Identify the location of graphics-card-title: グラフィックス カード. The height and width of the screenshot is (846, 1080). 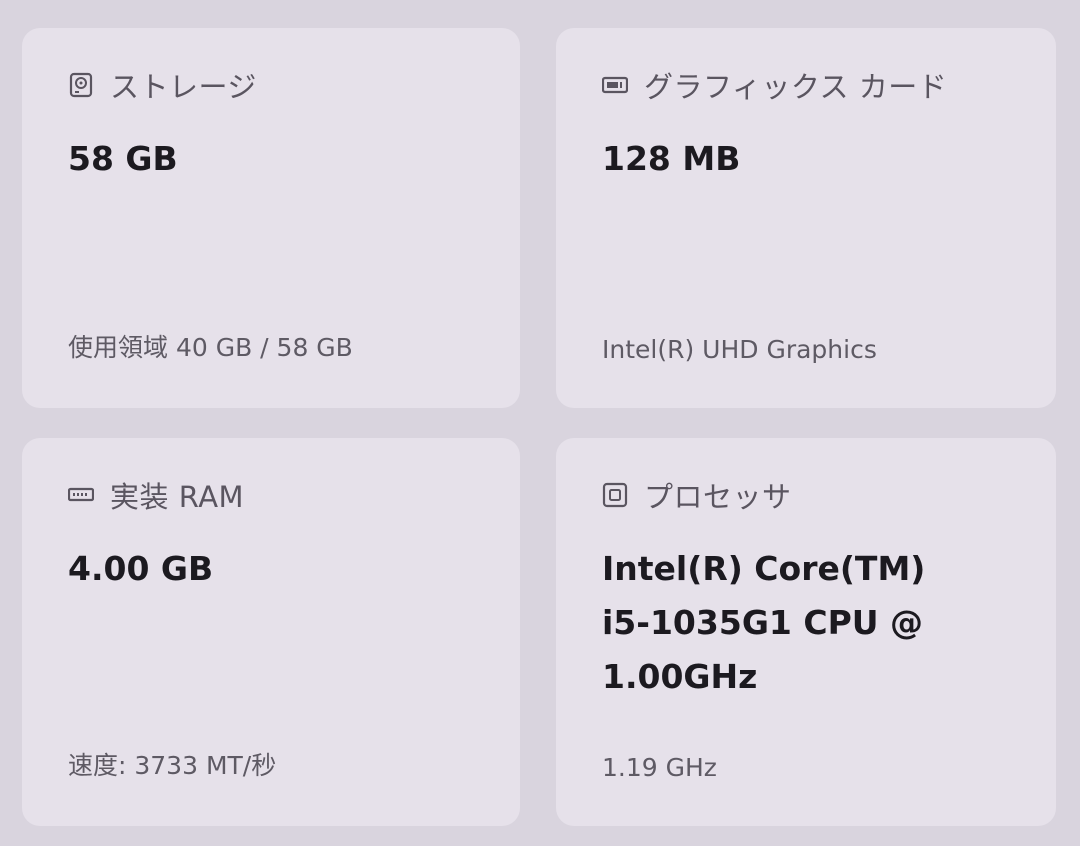
(796, 87).